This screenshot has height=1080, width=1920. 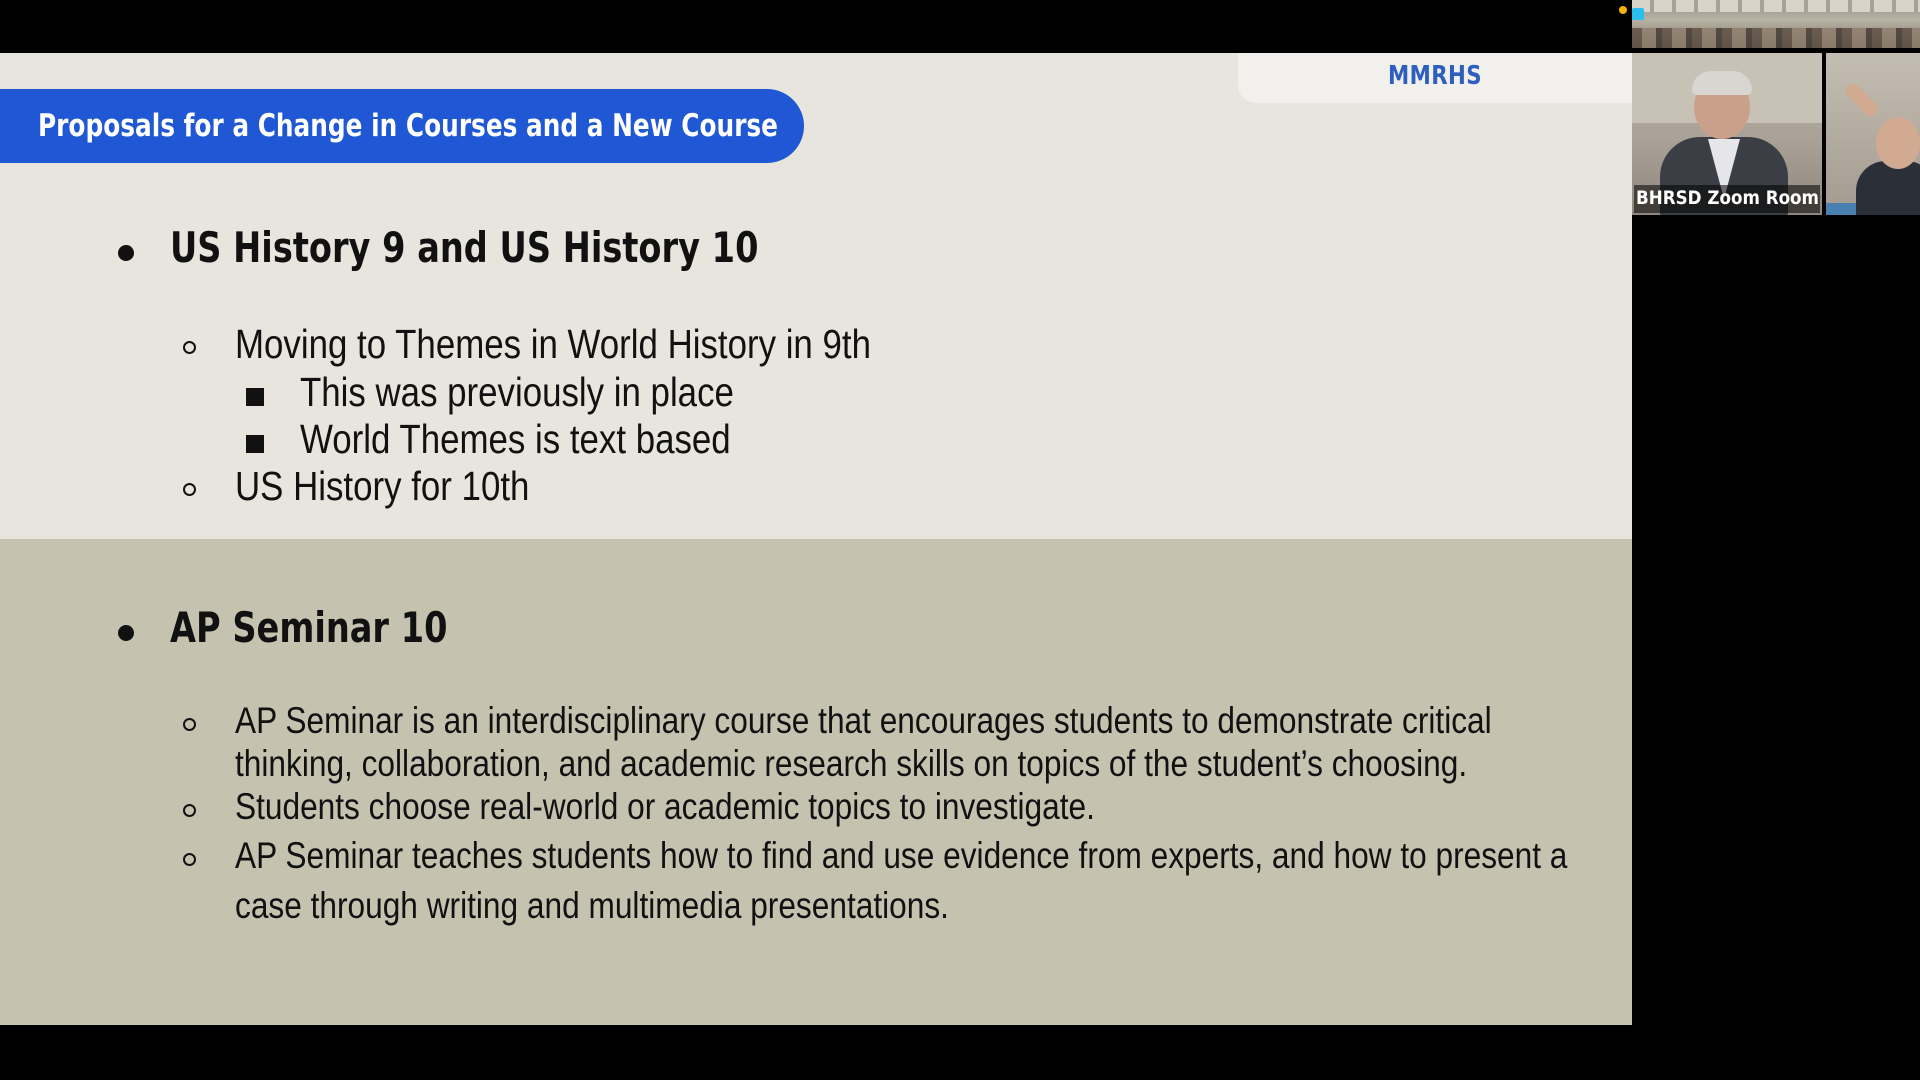 What do you see at coordinates (1776, 24) in the screenshot?
I see `participant-thumbnail-room` at bounding box center [1776, 24].